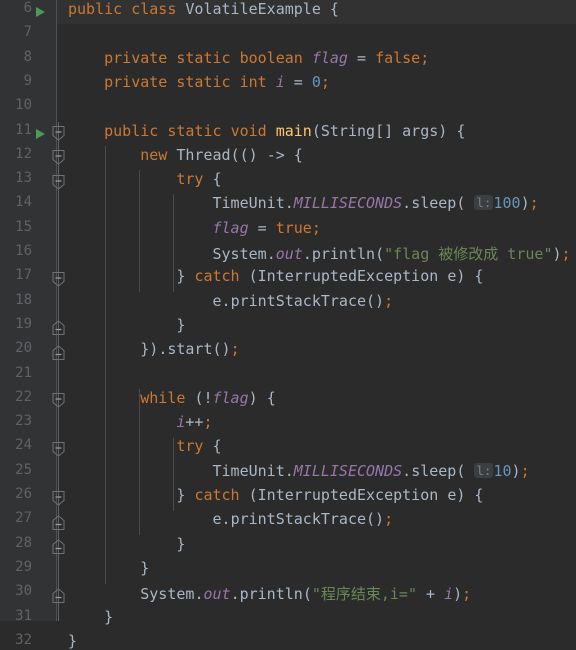 This screenshot has height=650, width=576. What do you see at coordinates (384, 130) in the screenshot?
I see `token-brackets: []` at bounding box center [384, 130].